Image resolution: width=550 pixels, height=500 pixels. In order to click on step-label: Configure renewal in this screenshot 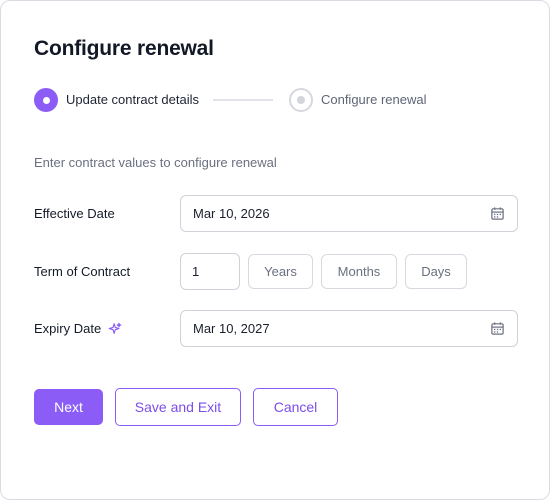, I will do `click(373, 99)`.